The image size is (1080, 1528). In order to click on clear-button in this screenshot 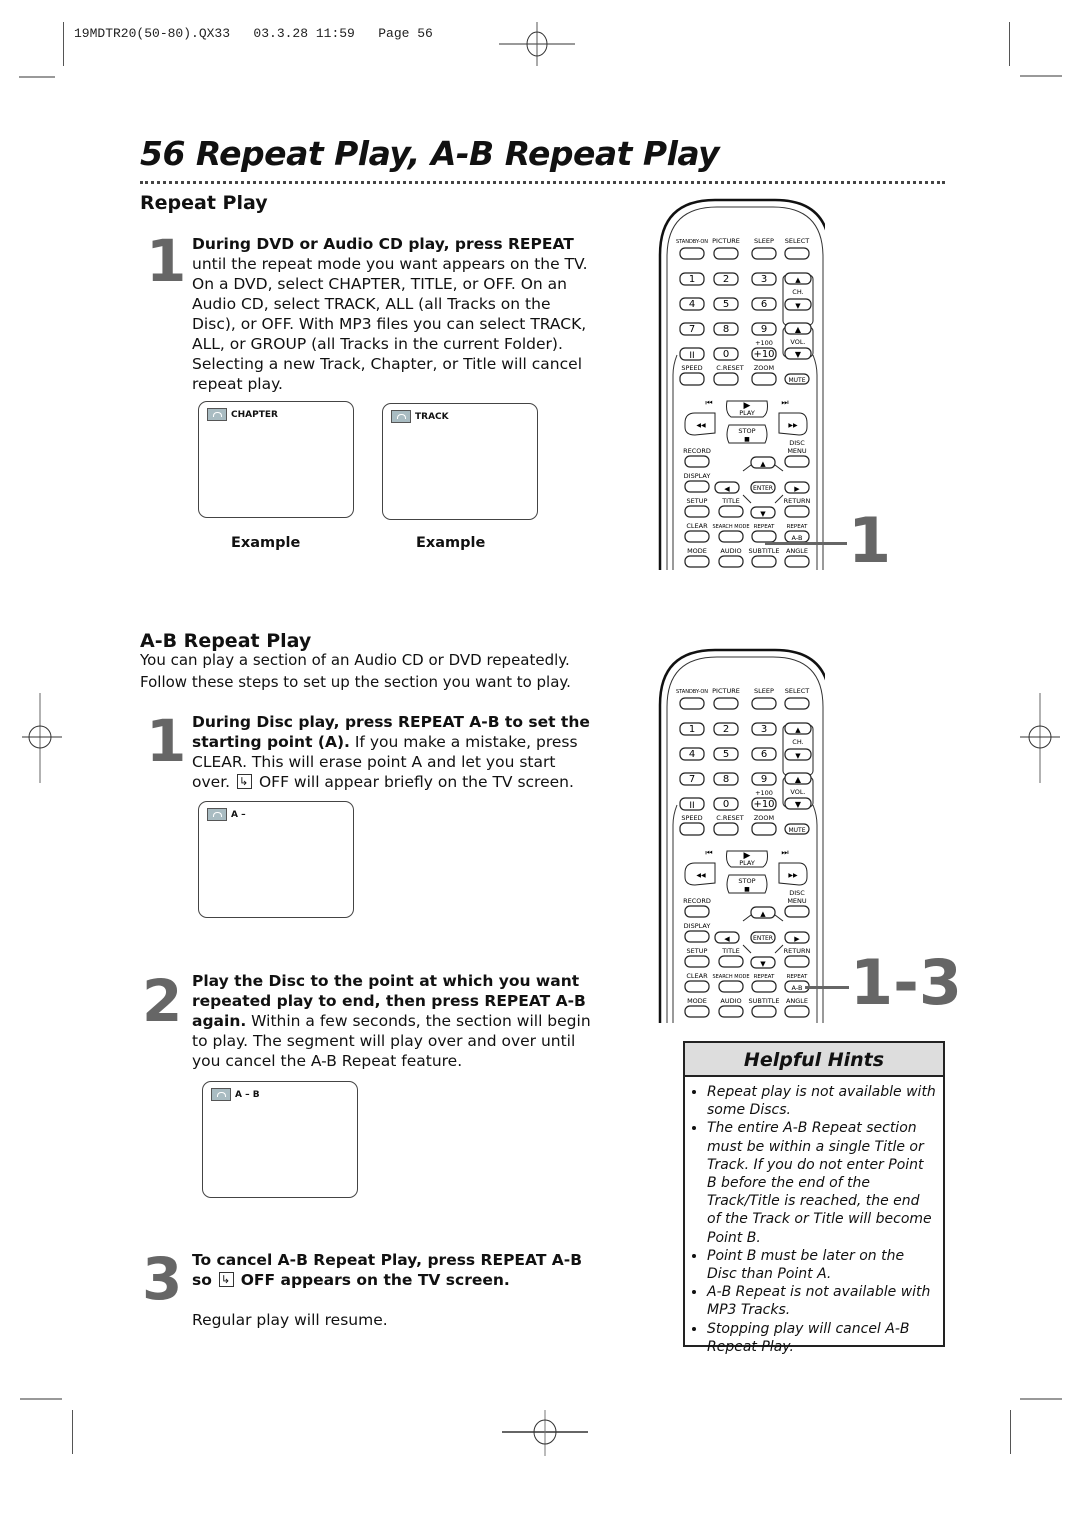, I will do `click(697, 986)`.